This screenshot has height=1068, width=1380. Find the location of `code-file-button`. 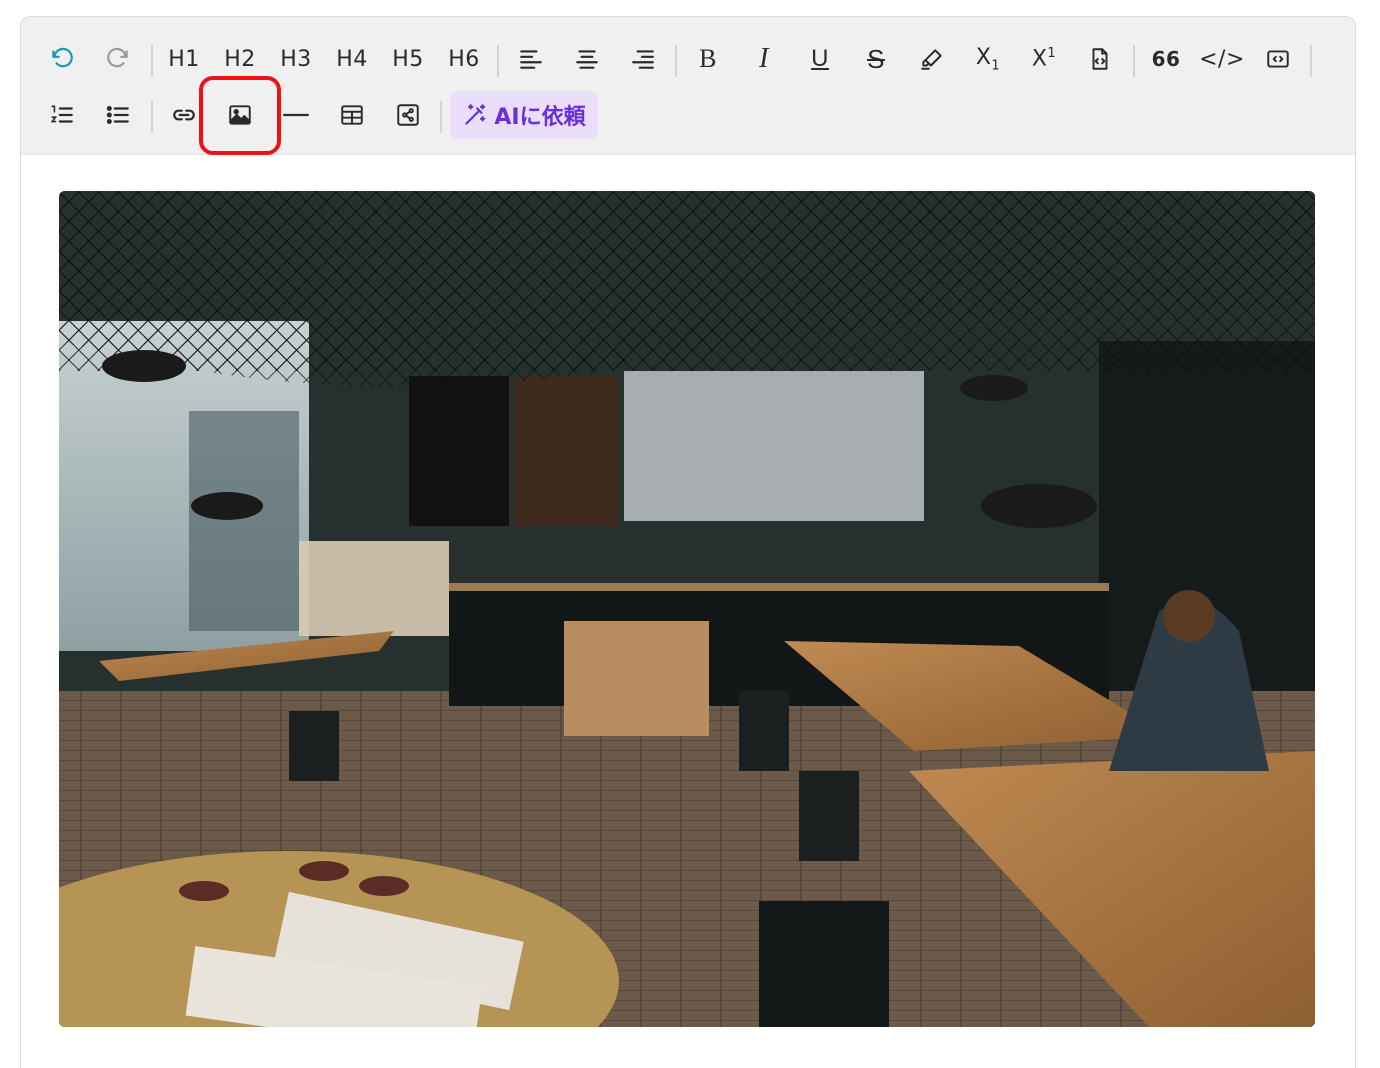

code-file-button is located at coordinates (1100, 59).